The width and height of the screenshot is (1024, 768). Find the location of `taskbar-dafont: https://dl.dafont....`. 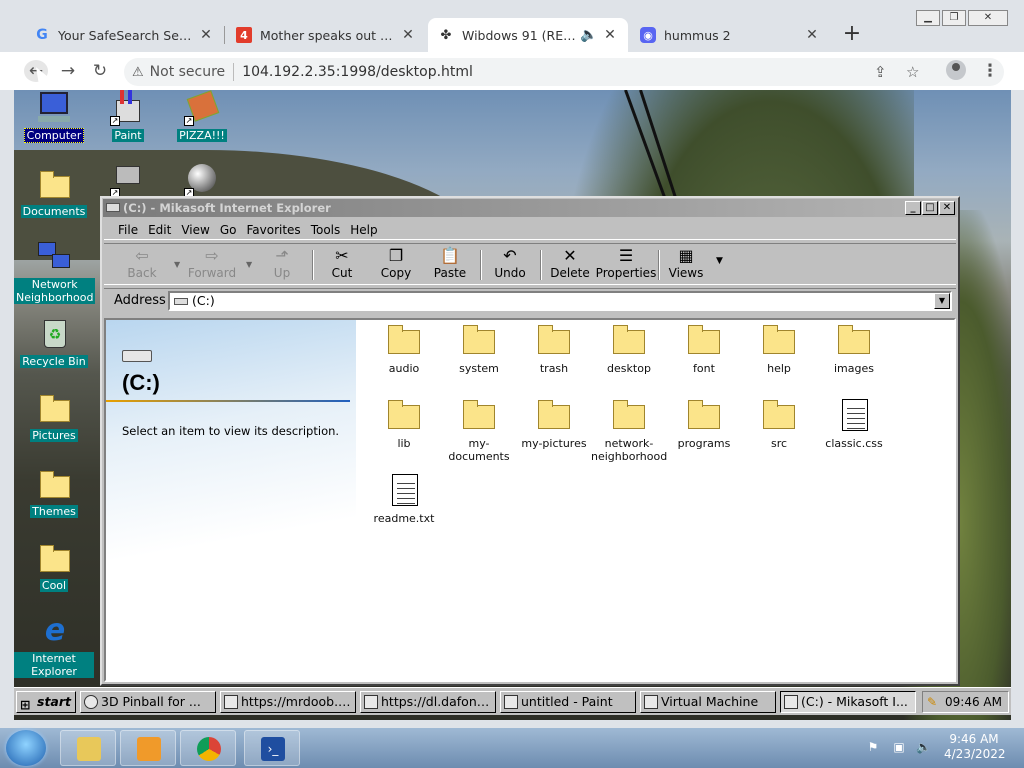

taskbar-dafont: https://dl.dafont.... is located at coordinates (428, 701).